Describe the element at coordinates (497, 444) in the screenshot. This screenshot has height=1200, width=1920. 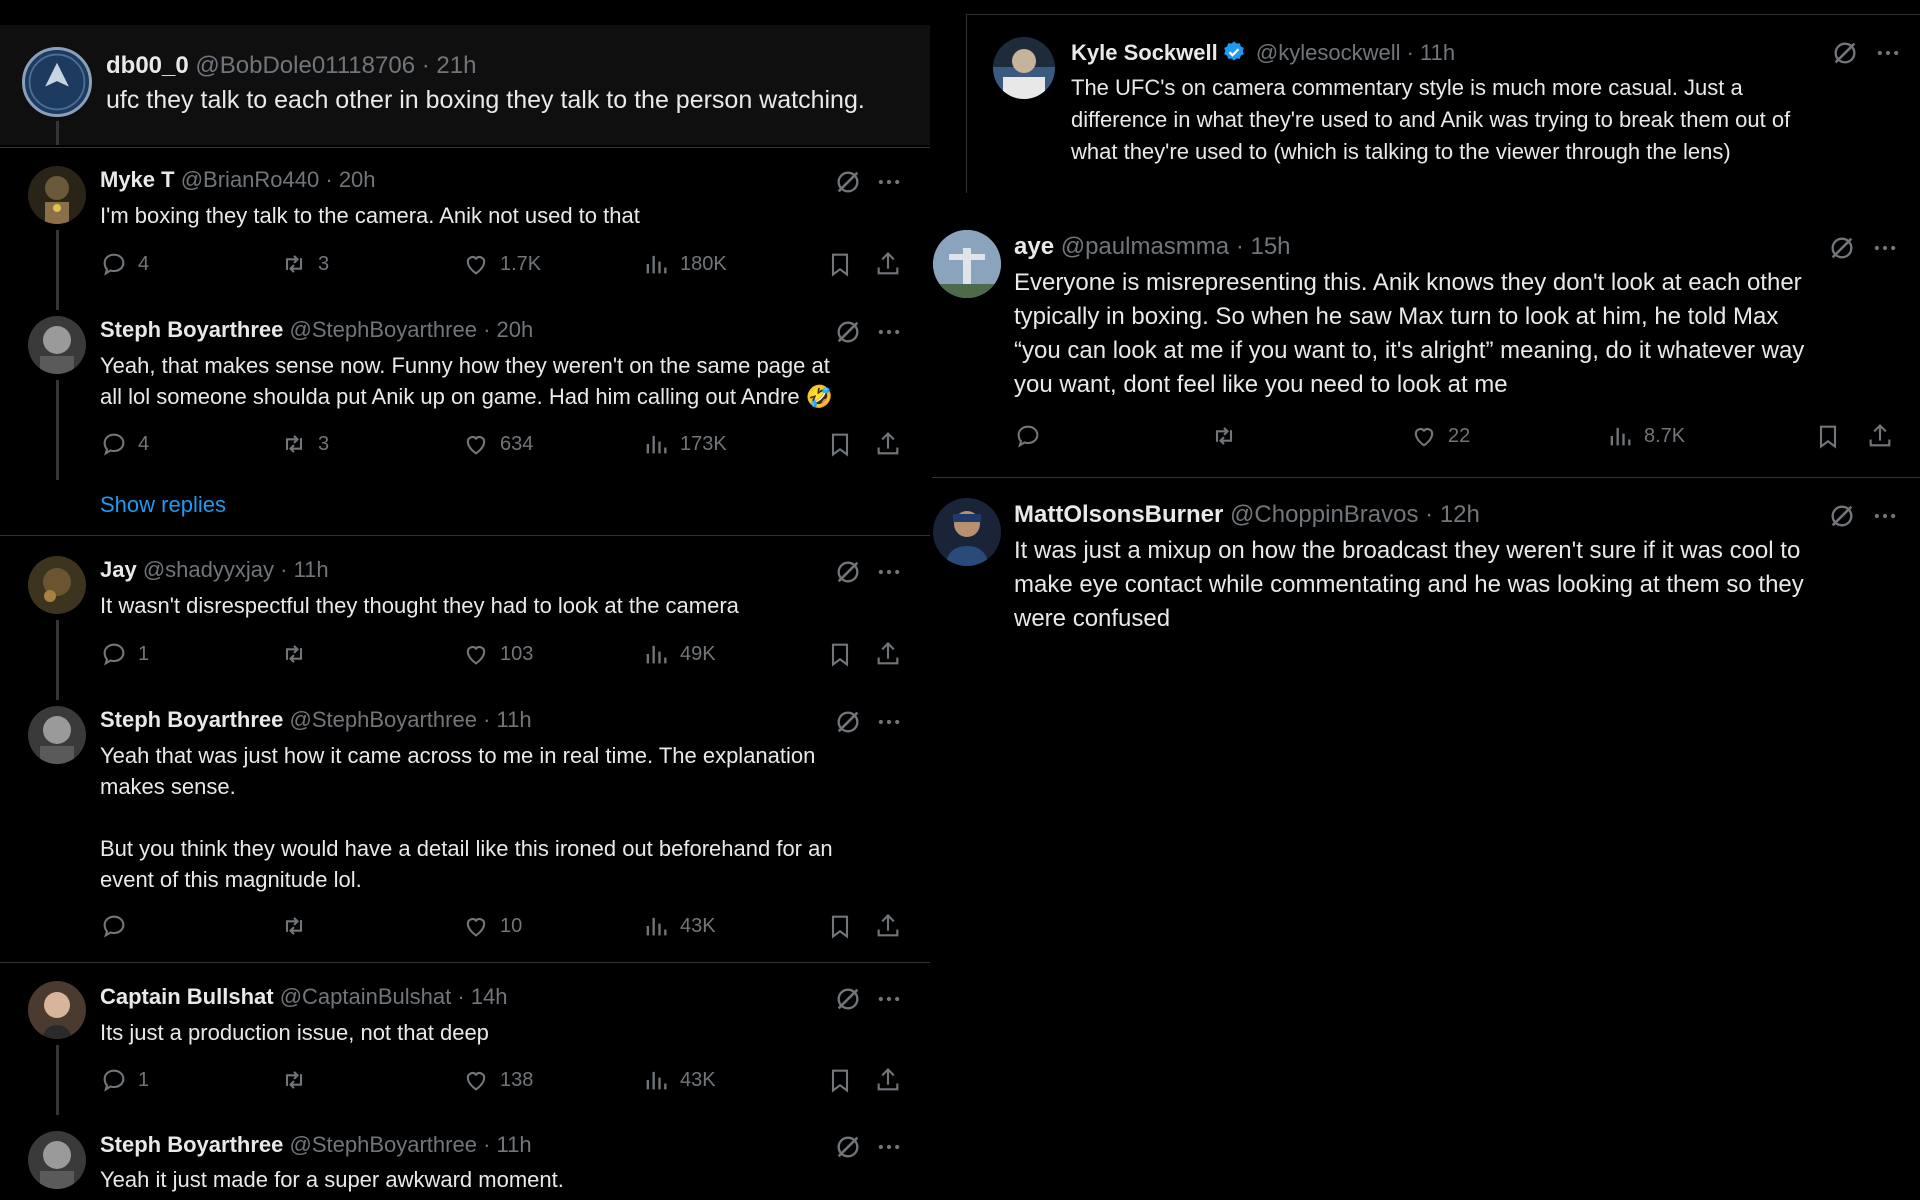
I see `like-button: 634` at that location.